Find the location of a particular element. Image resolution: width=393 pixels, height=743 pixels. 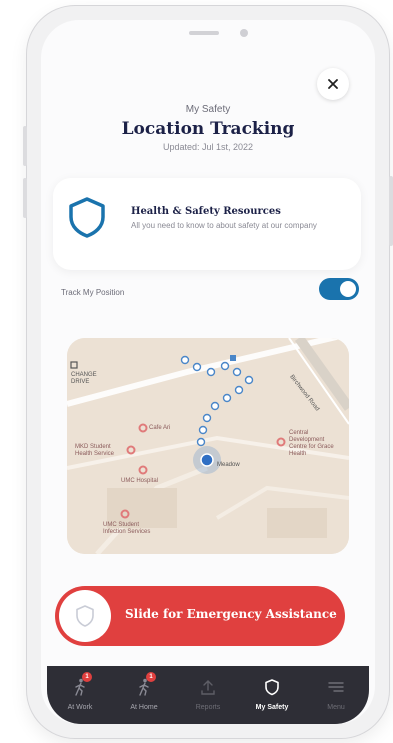

map-label-student-health: MKD Student Health Service is located at coordinates (95, 450).